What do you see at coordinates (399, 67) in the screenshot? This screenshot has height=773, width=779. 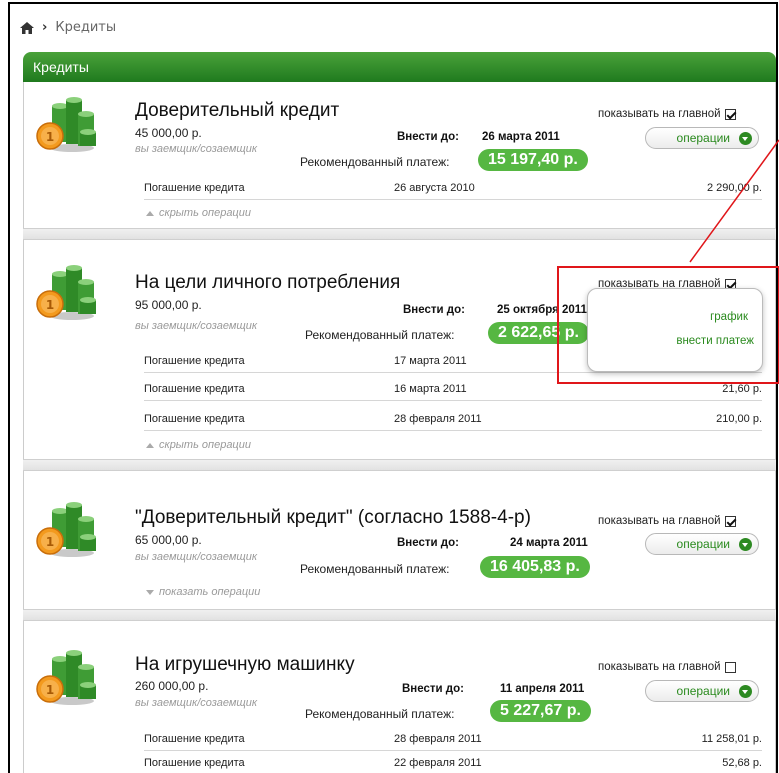 I see `section-header: Кредиты` at bounding box center [399, 67].